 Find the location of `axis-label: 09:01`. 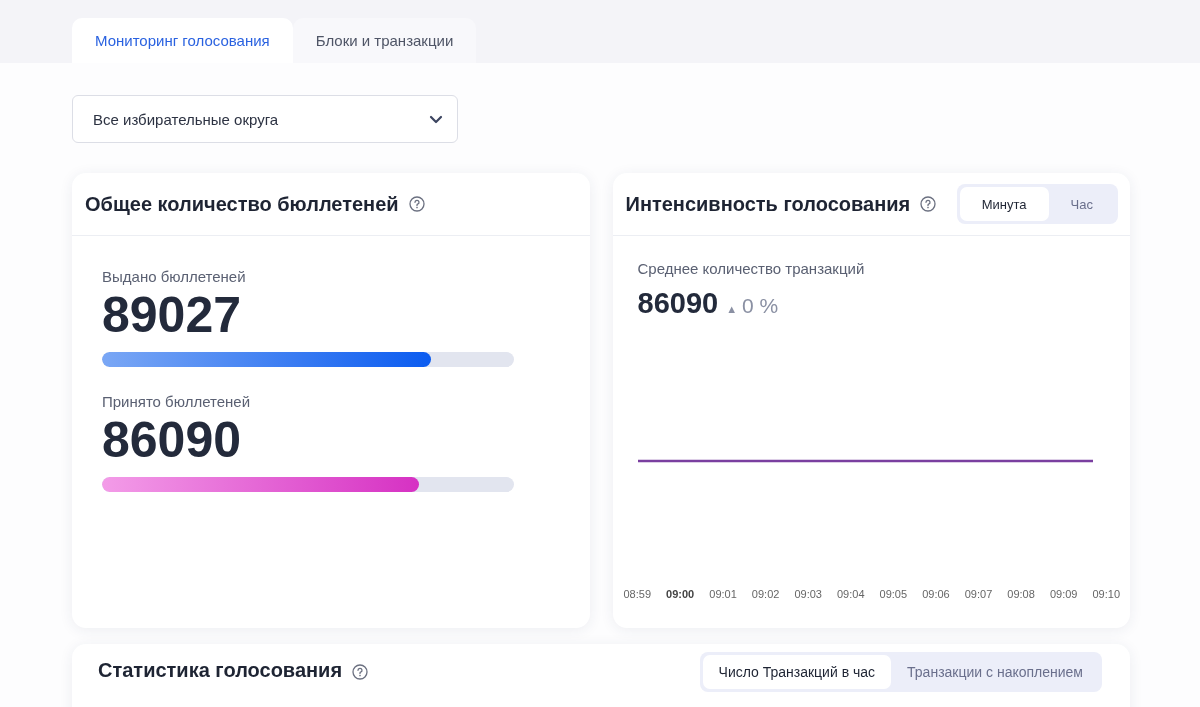

axis-label: 09:01 is located at coordinates (723, 594).